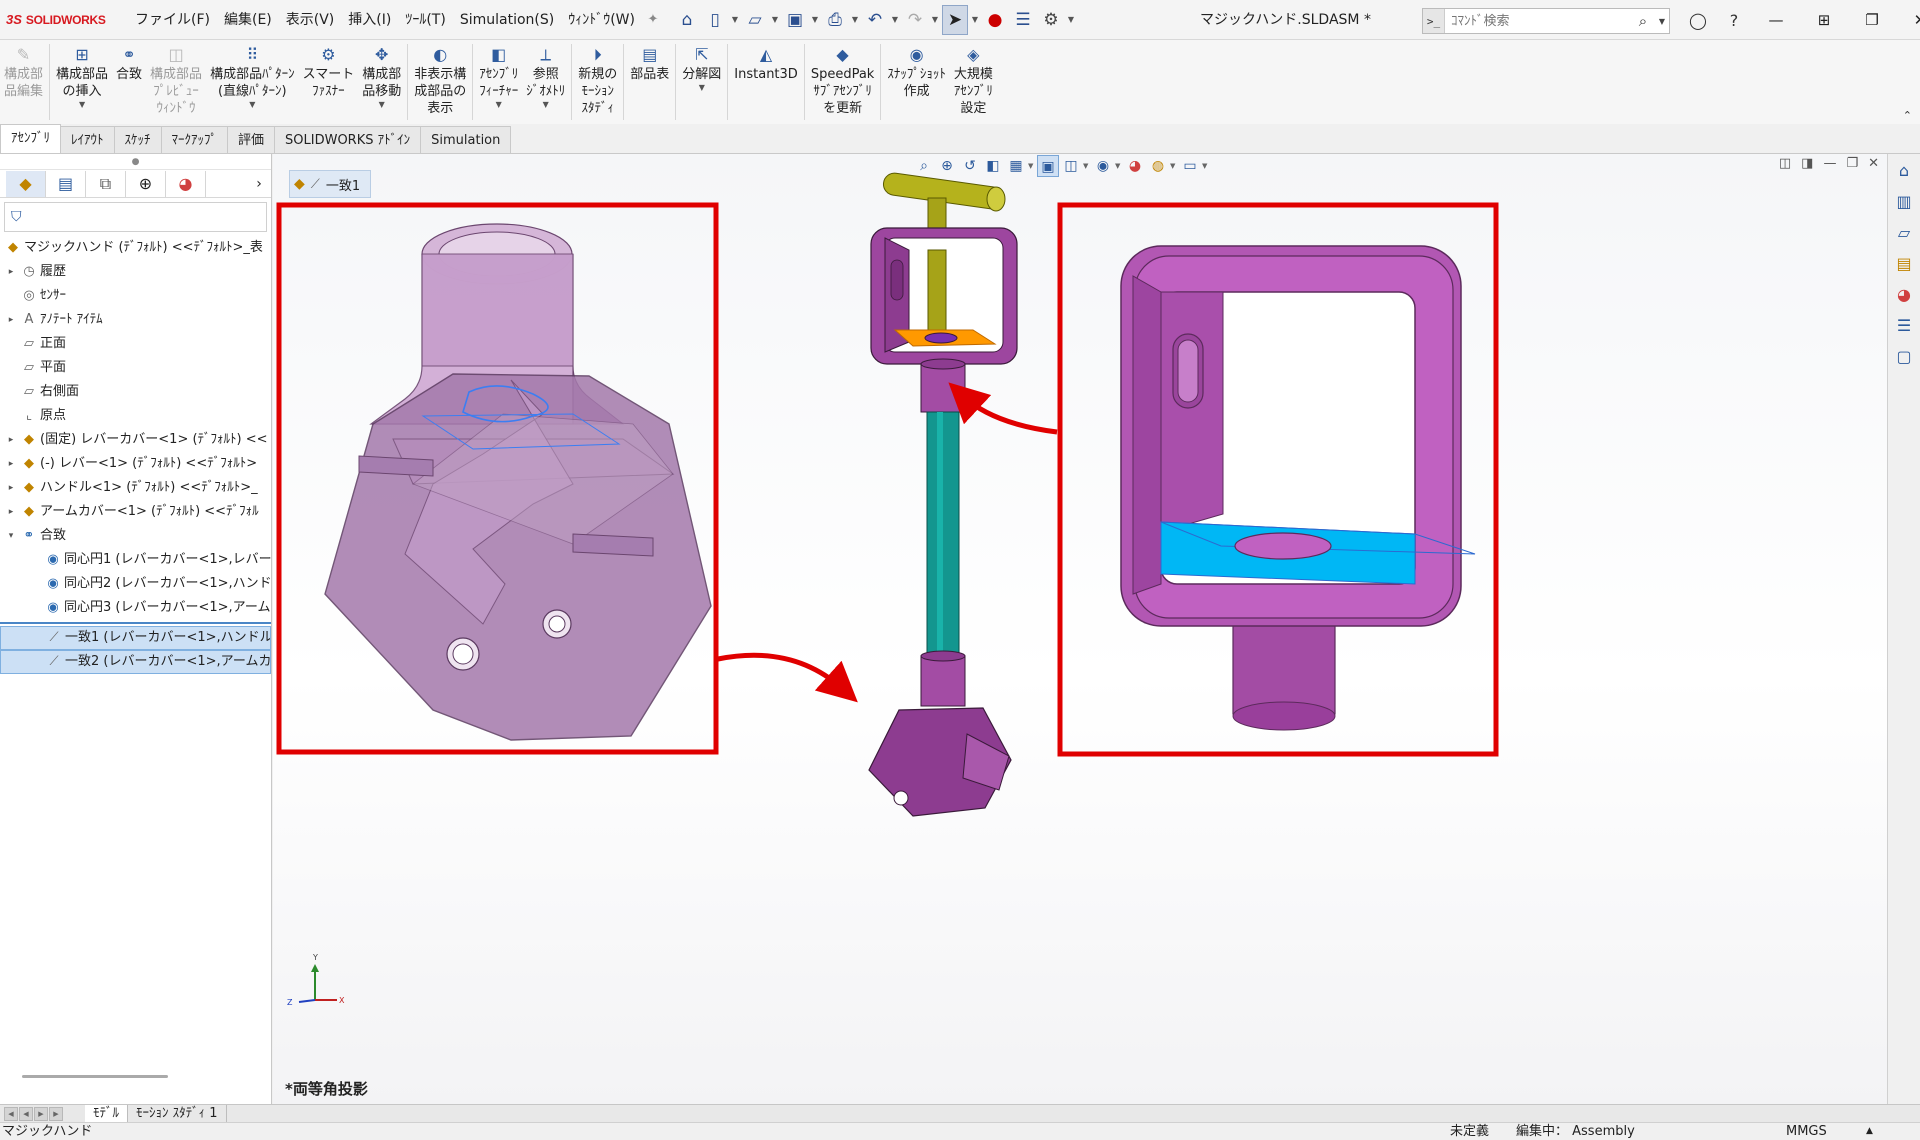 The width and height of the screenshot is (1920, 1140). Describe the element at coordinates (715, 20) in the screenshot. I see `new-document-icon: ▯` at that location.